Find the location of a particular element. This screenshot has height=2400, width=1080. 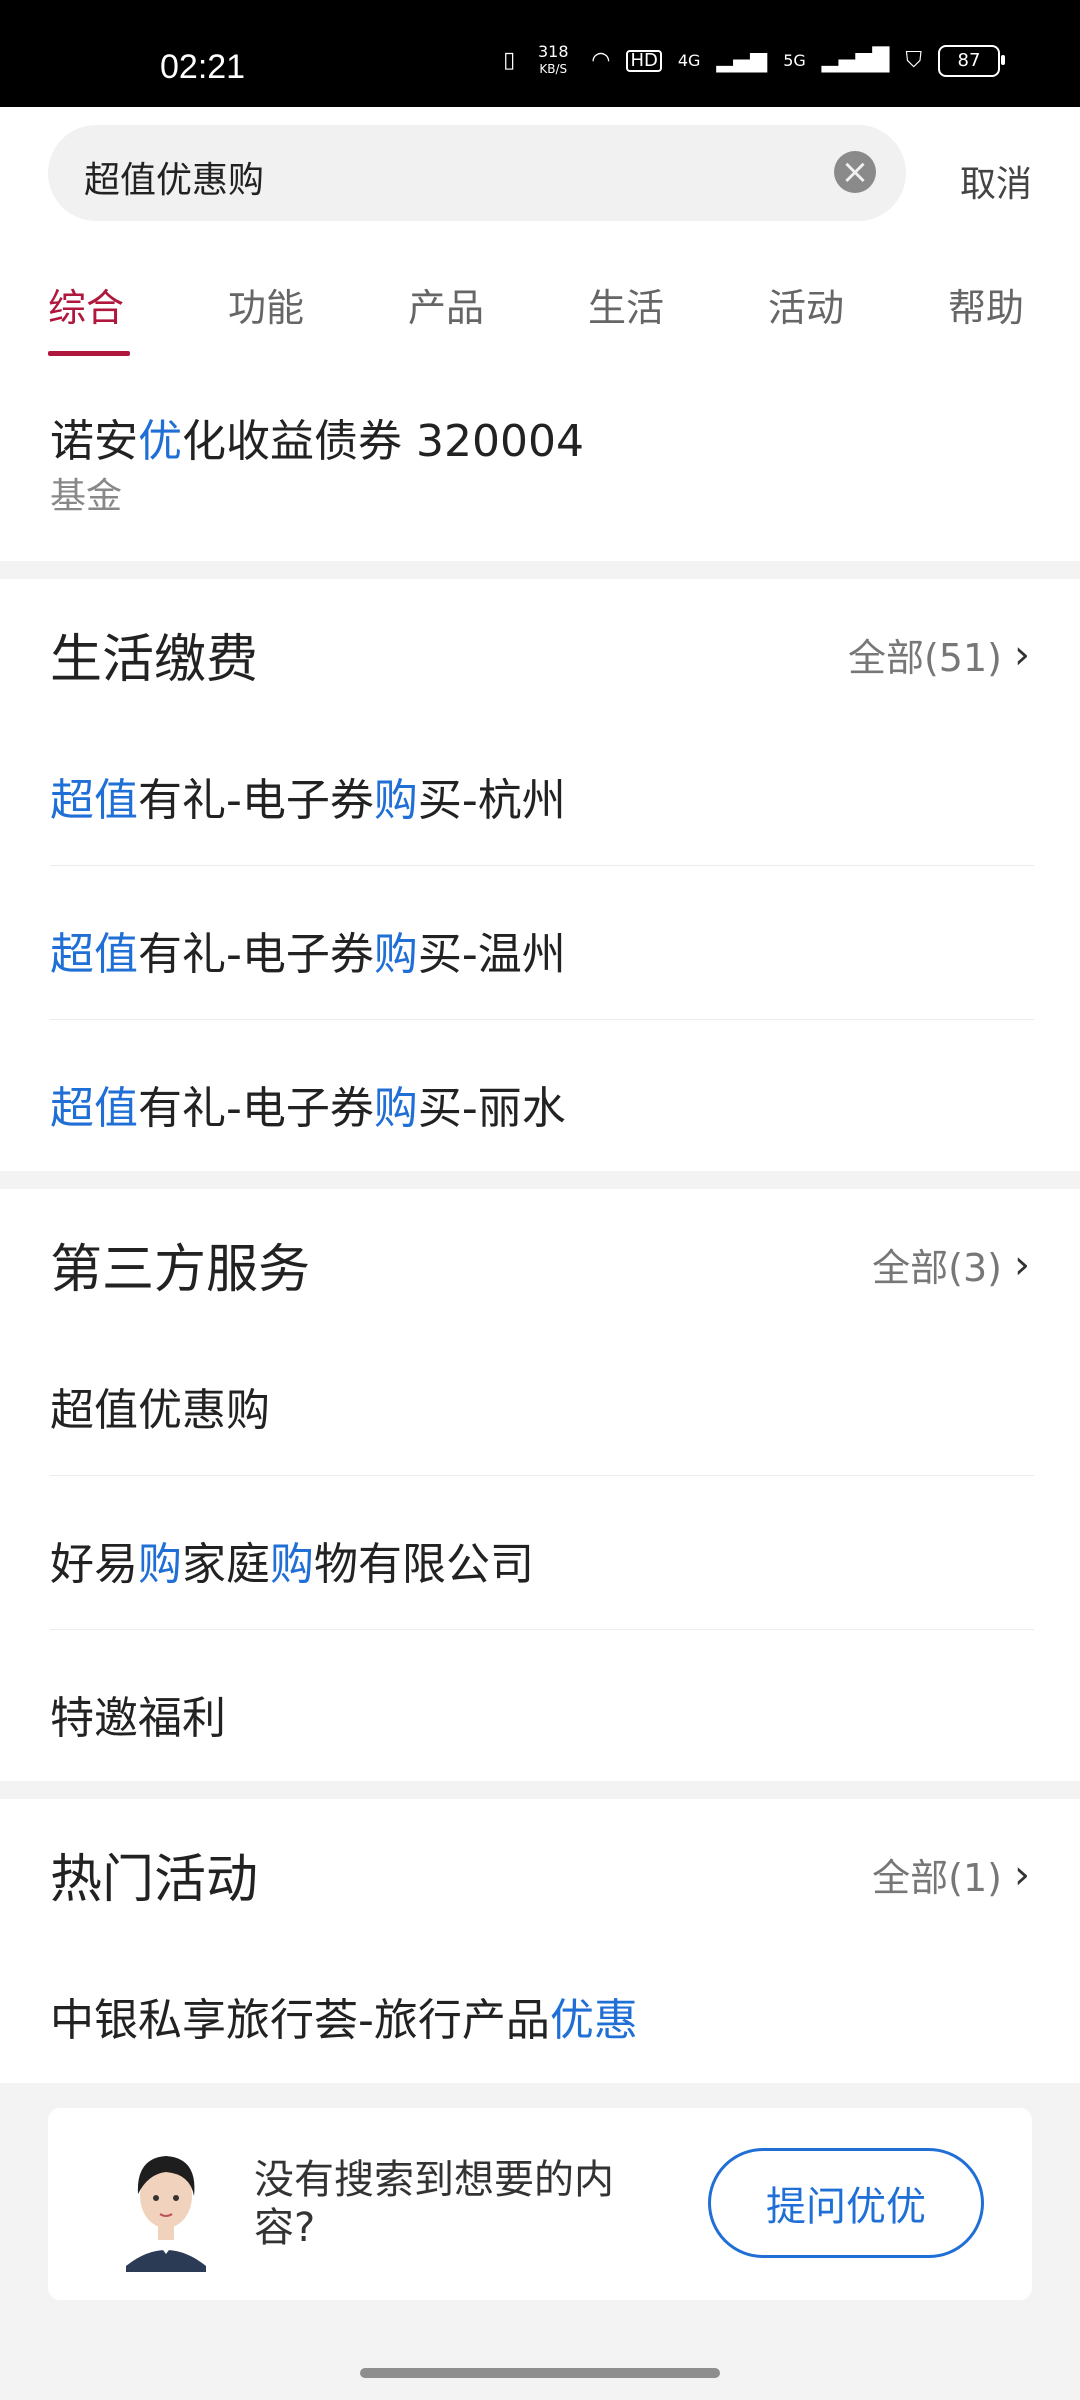

search-header: 超值优惠购 × 取消 is located at coordinates (540, 173).